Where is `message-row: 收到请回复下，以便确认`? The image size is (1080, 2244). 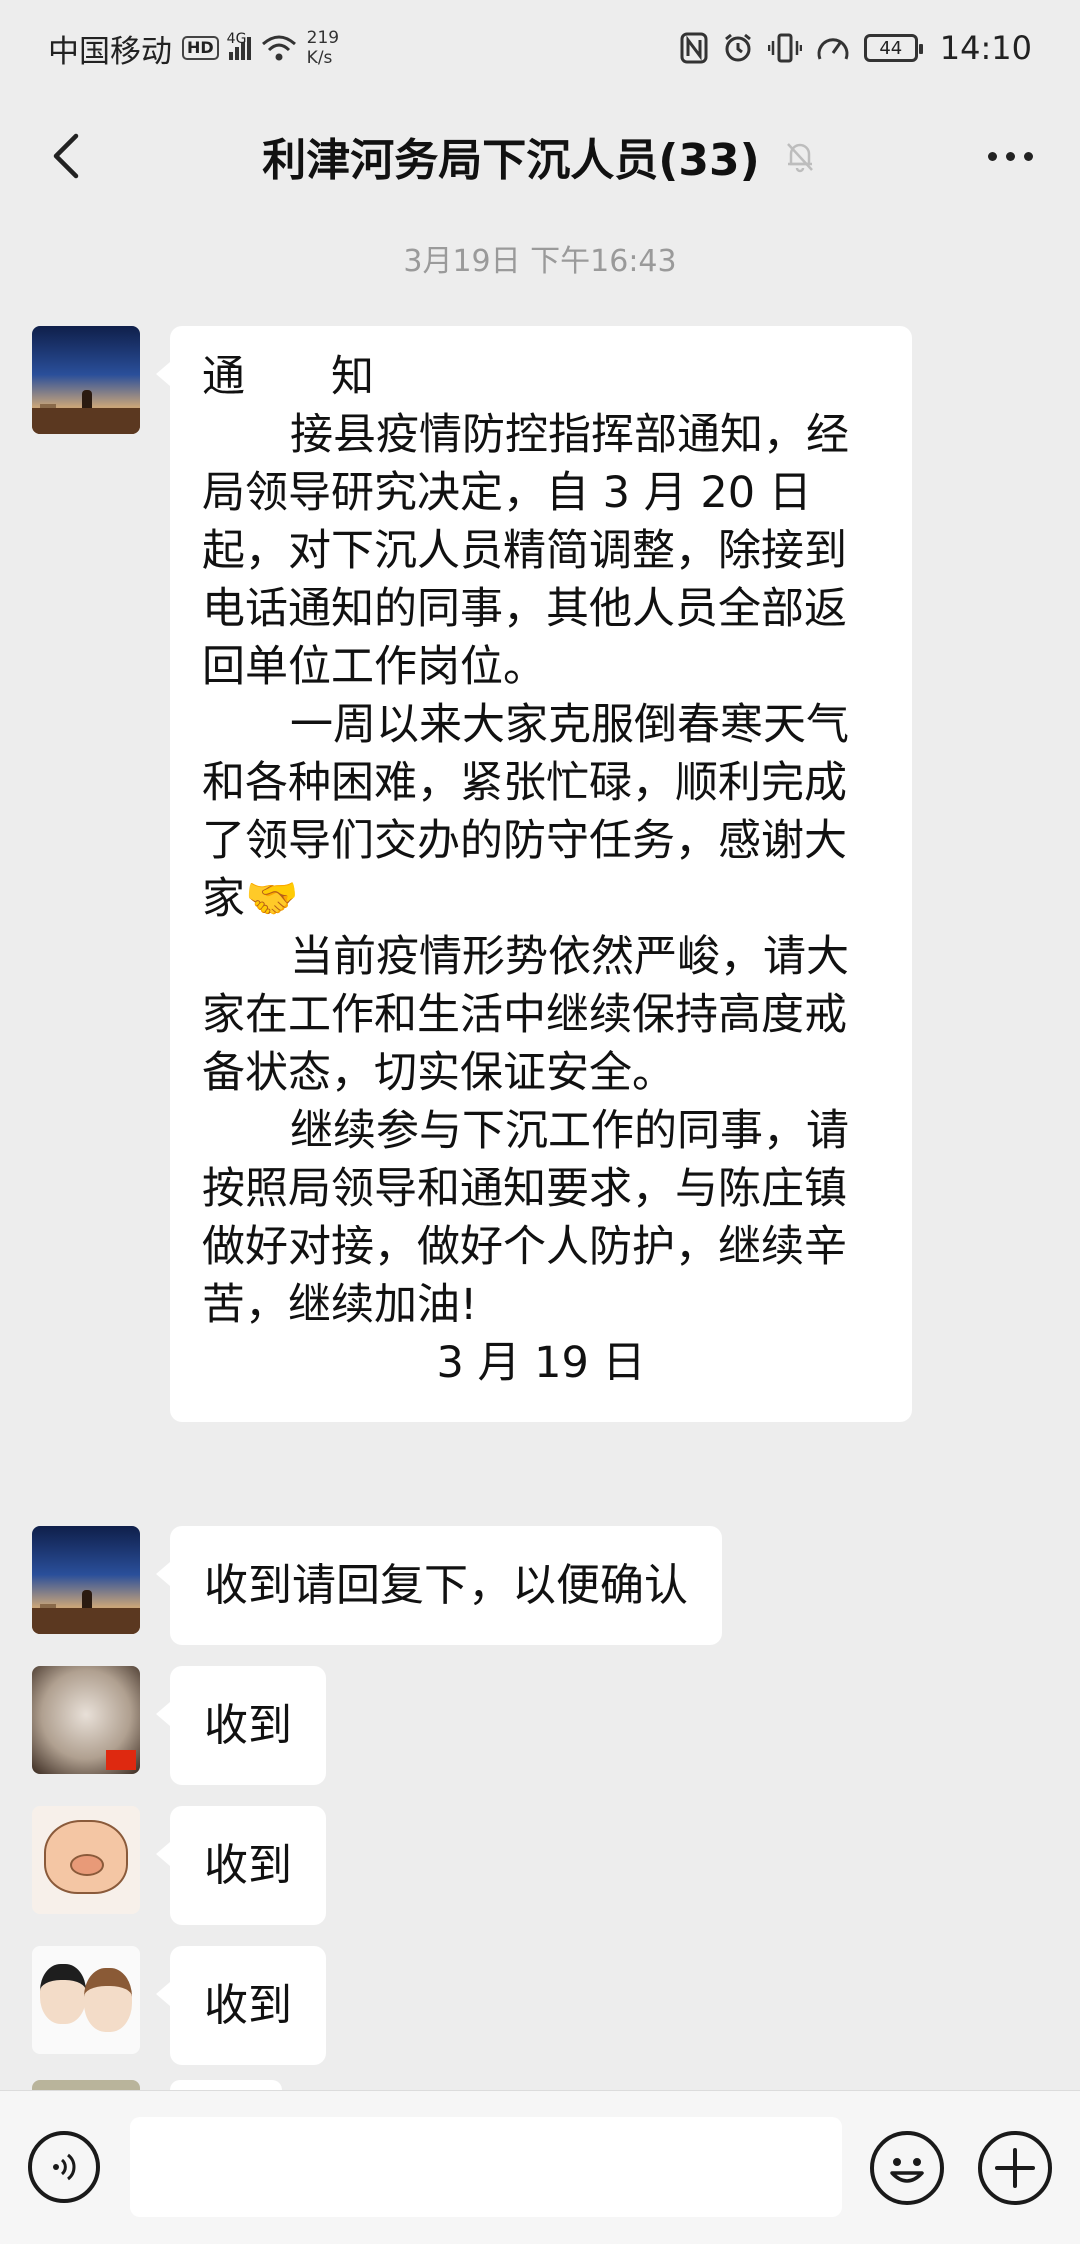 message-row: 收到请回复下，以便确认 is located at coordinates (377, 1585).